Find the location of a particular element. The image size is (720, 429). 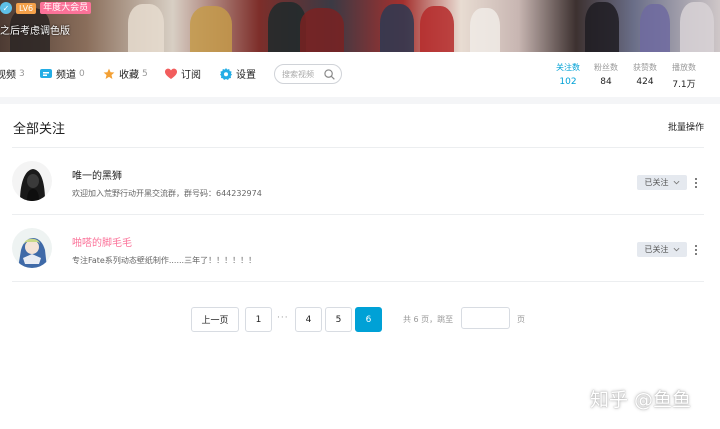

user-name: 啪嗒的脚毛毛 is located at coordinates (102, 241).